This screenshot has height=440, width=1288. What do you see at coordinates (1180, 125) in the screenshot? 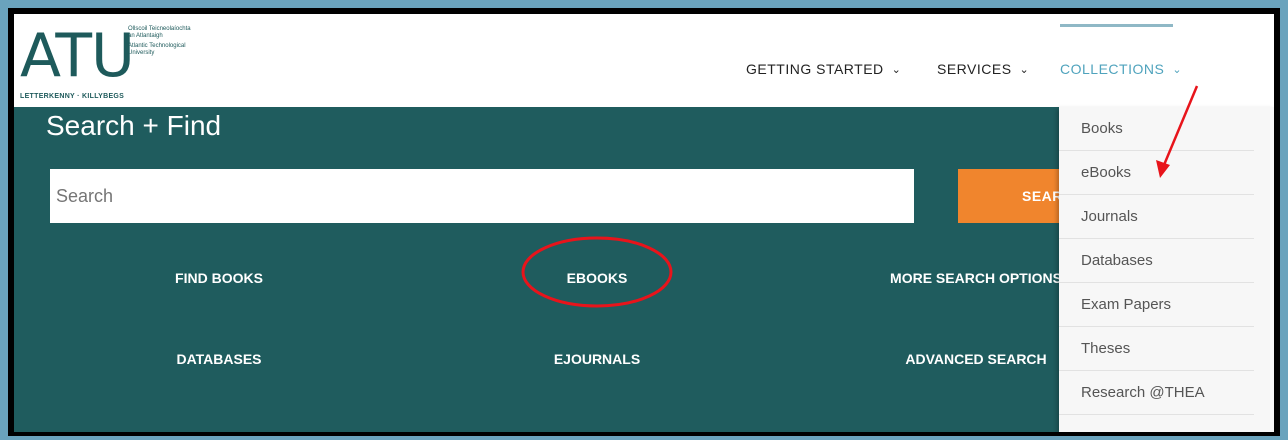
I see `annotation-arrow-line` at bounding box center [1180, 125].